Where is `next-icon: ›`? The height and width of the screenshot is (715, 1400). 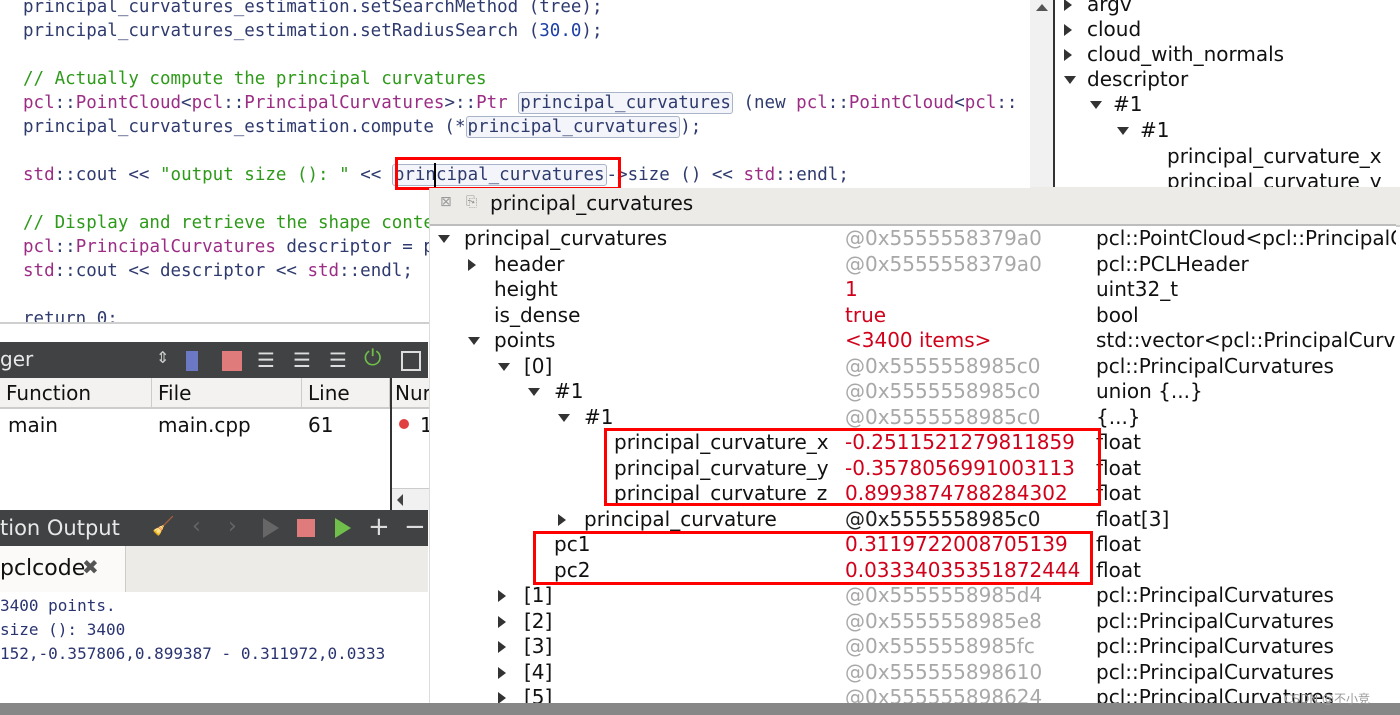 next-icon: › is located at coordinates (232, 526).